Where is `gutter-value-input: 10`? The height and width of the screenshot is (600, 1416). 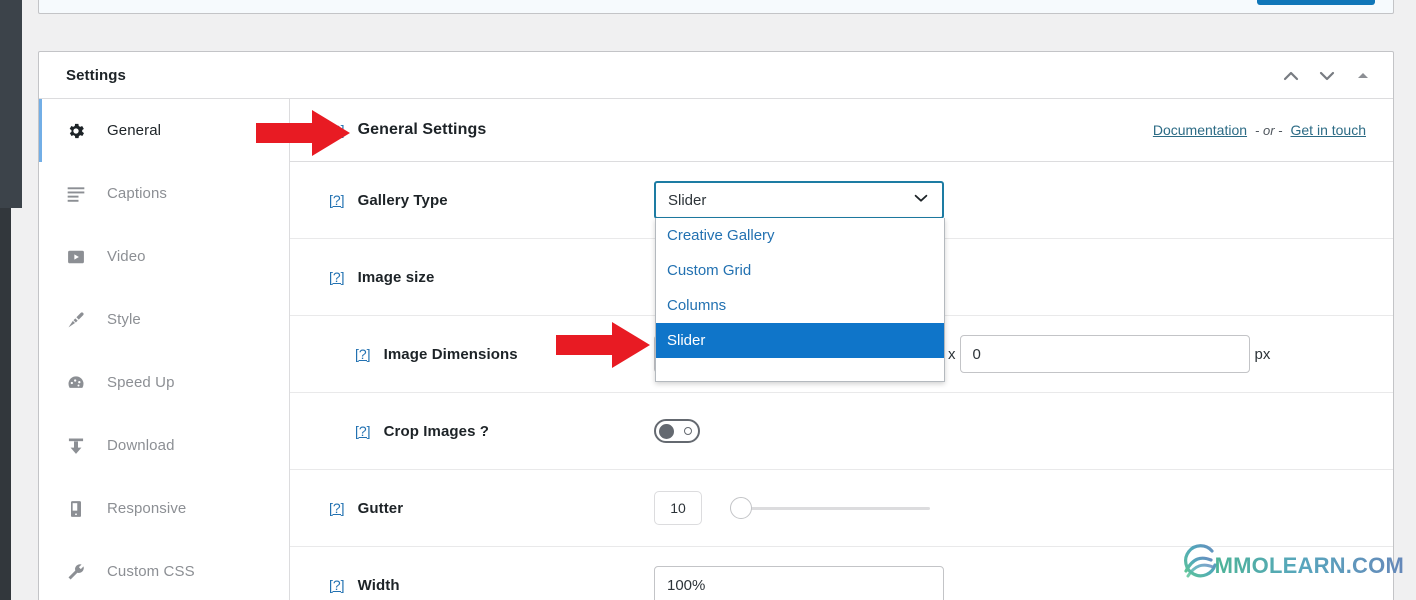 gutter-value-input: 10 is located at coordinates (678, 508).